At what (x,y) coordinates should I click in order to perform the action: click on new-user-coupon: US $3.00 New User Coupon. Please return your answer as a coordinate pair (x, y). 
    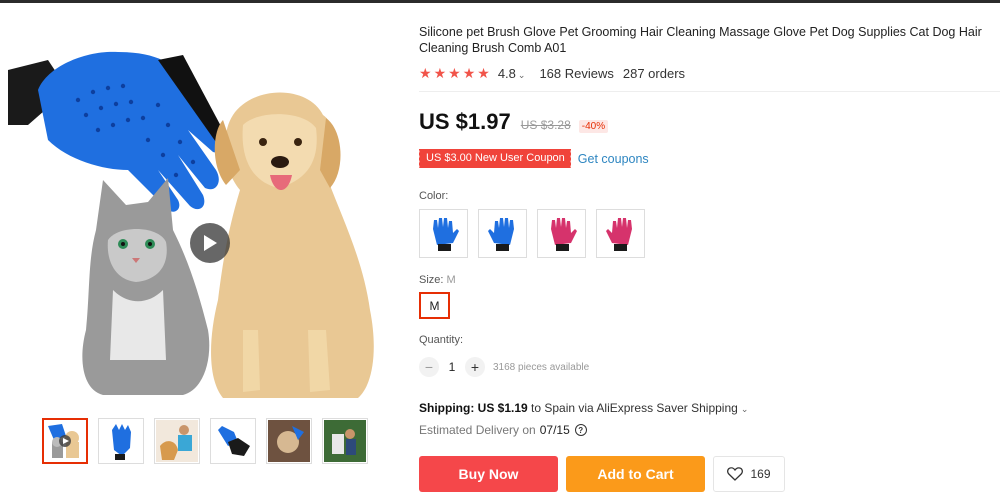
    Looking at the image, I should click on (494, 158).